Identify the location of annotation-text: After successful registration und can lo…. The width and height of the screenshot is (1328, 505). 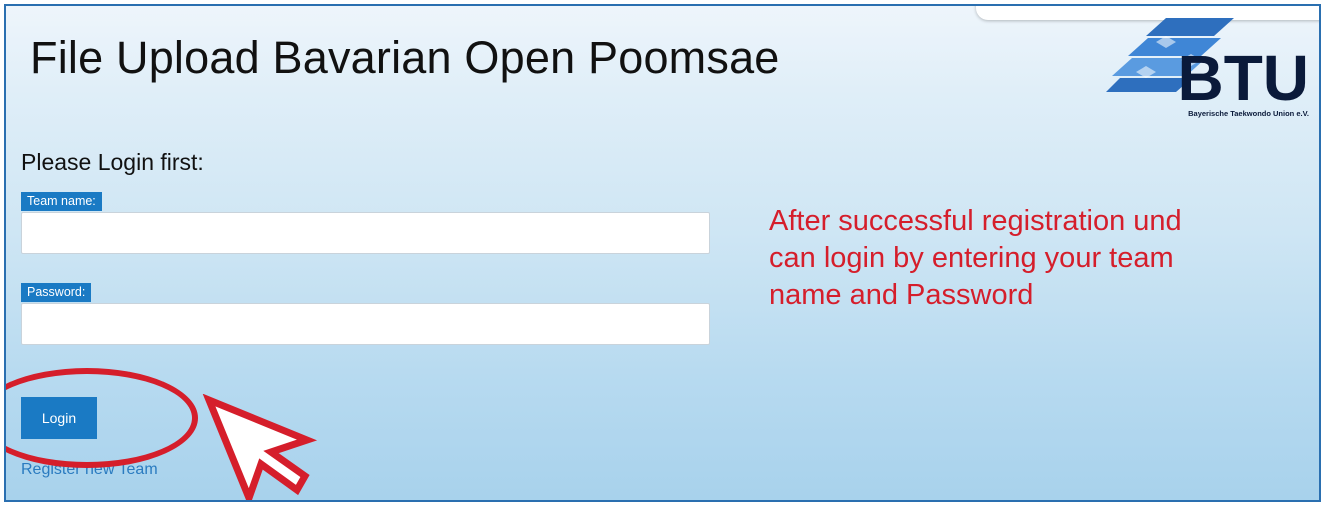
(975, 258).